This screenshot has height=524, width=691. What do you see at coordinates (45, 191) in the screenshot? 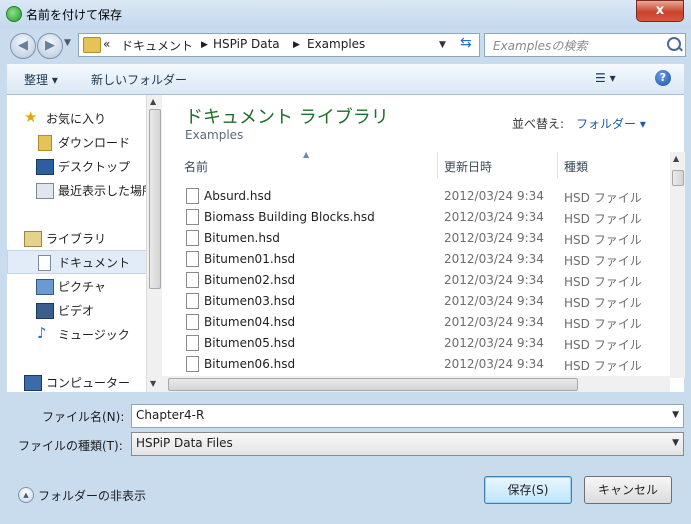
I see `recent-icon` at bounding box center [45, 191].